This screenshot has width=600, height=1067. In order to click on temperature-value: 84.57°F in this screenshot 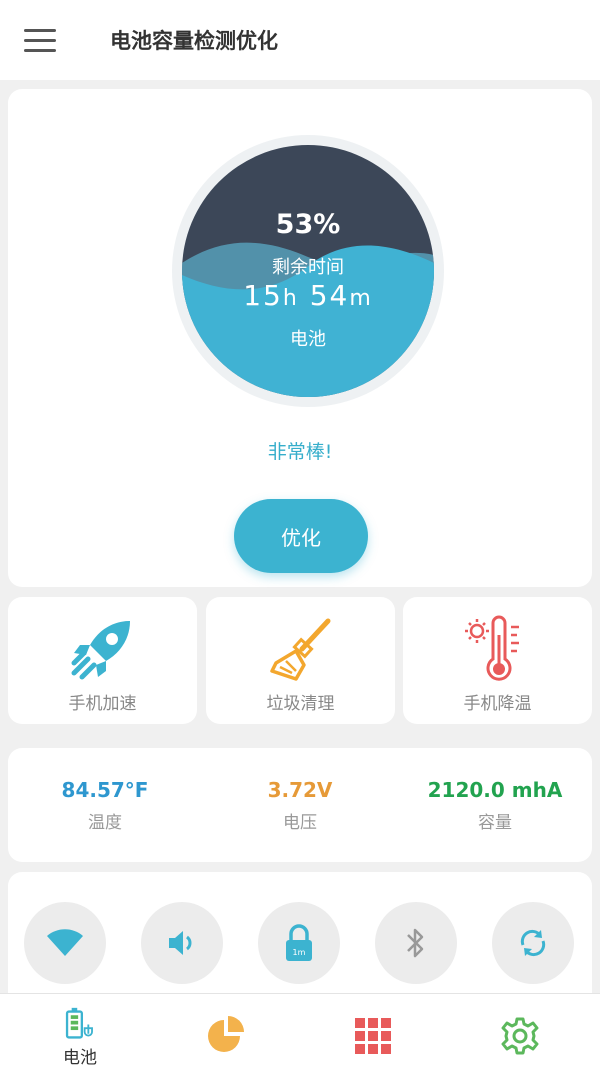, I will do `click(105, 790)`.